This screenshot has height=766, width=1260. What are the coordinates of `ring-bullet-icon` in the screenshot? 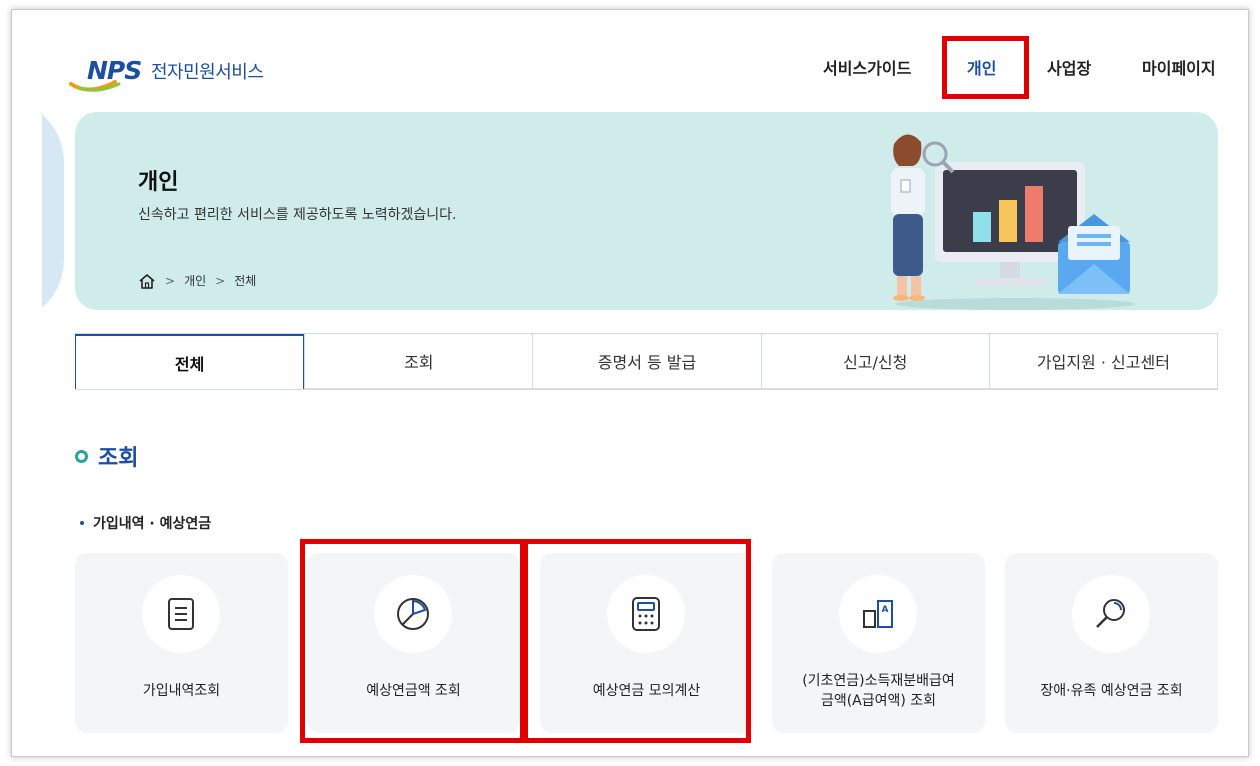 It's located at (81, 456).